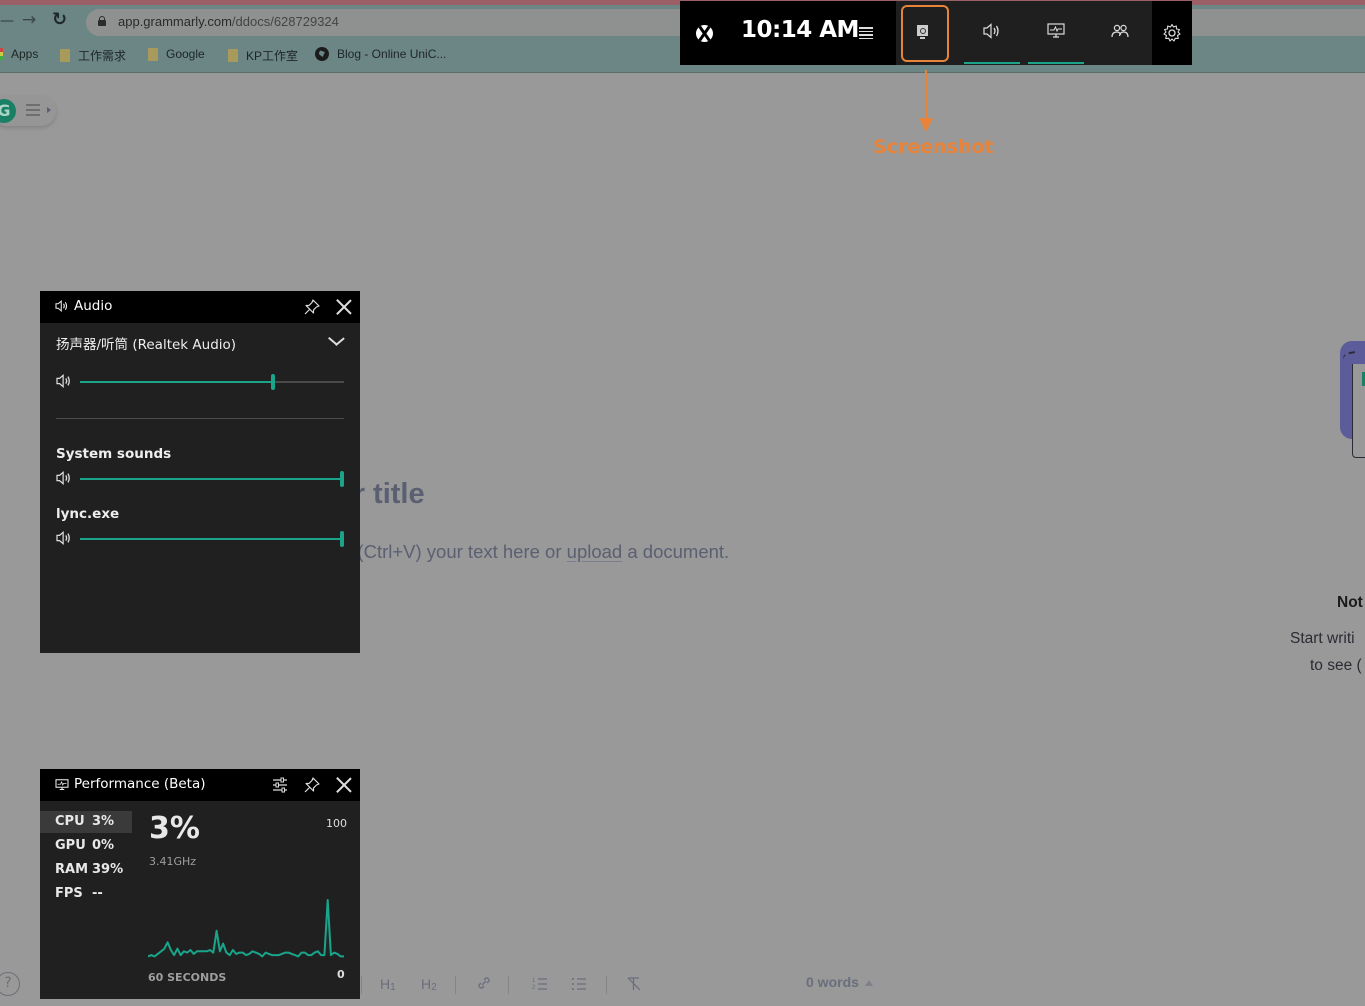 Image resolution: width=1365 pixels, height=1006 pixels. Describe the element at coordinates (634, 985) in the screenshot. I see `clear-formatting-button` at that location.